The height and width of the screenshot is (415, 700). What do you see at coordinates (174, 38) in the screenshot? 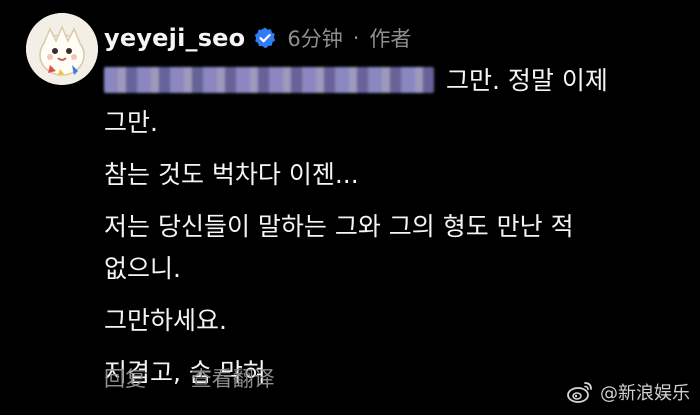
I see `username: yeyeji_seo` at bounding box center [174, 38].